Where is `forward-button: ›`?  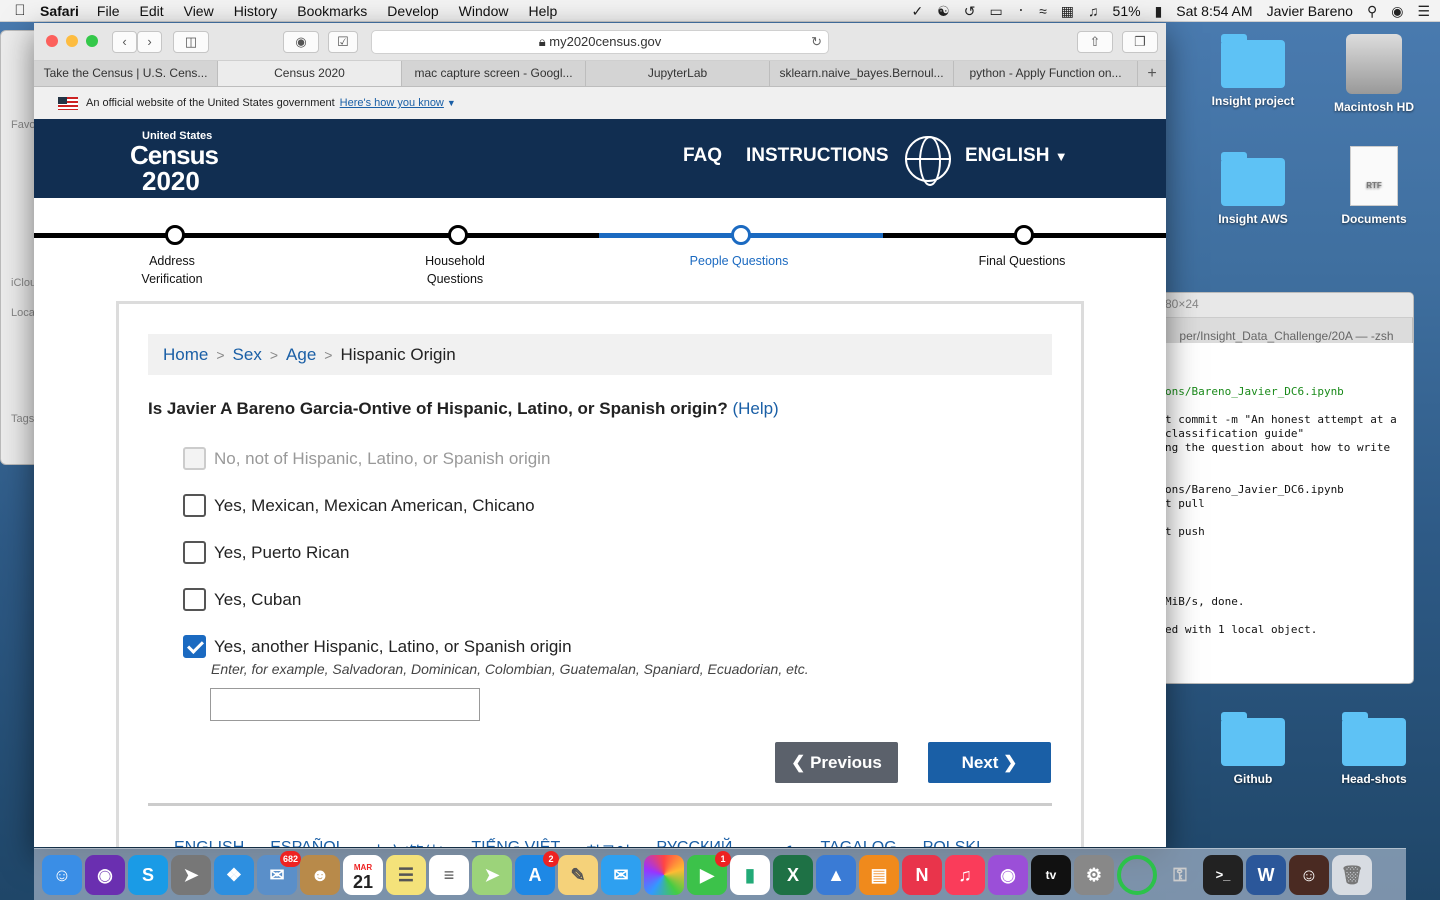
forward-button: › is located at coordinates (149, 42).